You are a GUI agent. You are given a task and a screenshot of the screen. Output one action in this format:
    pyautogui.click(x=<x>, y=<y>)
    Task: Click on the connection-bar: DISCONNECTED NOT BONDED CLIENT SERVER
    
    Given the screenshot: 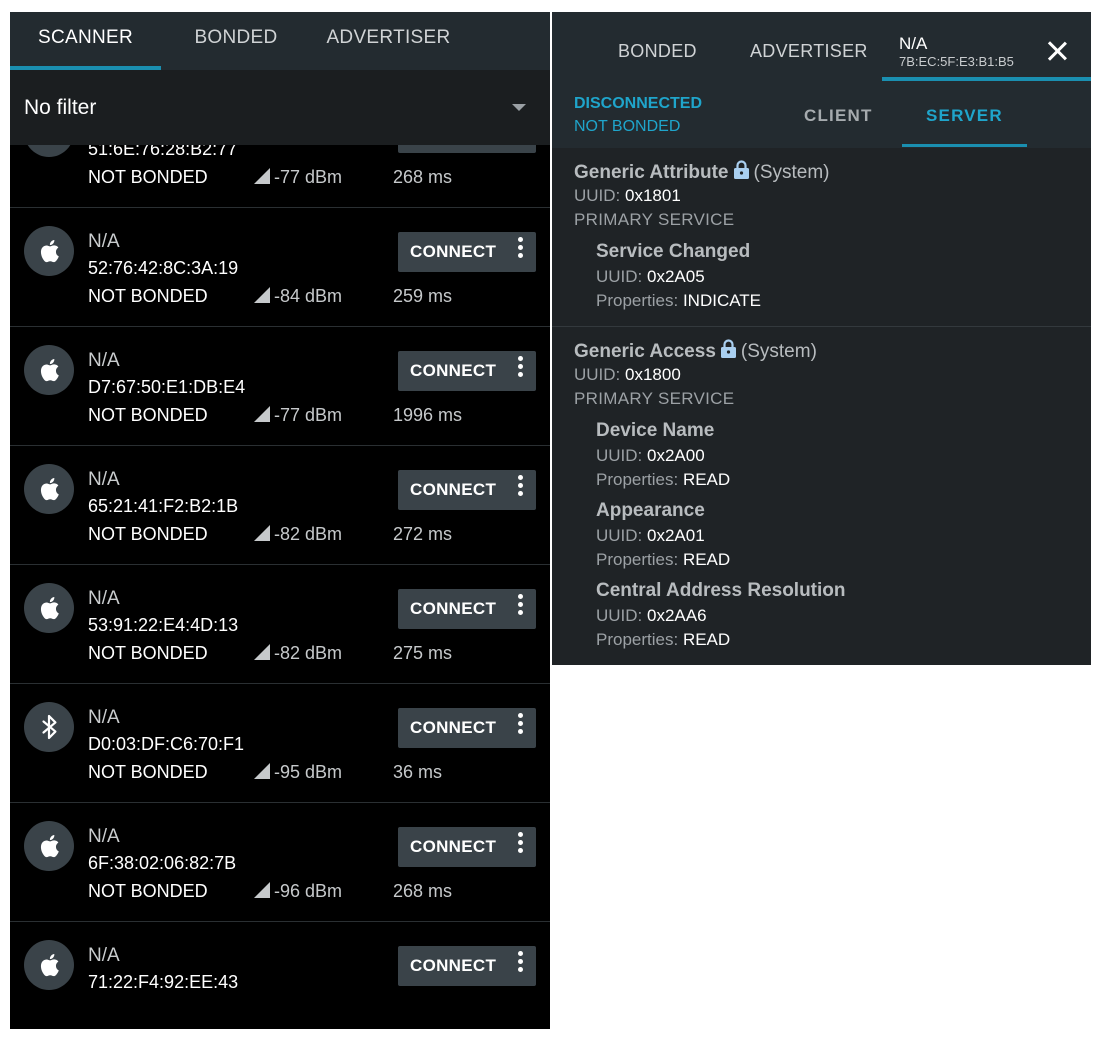 What is the action you would take?
    pyautogui.click(x=821, y=114)
    